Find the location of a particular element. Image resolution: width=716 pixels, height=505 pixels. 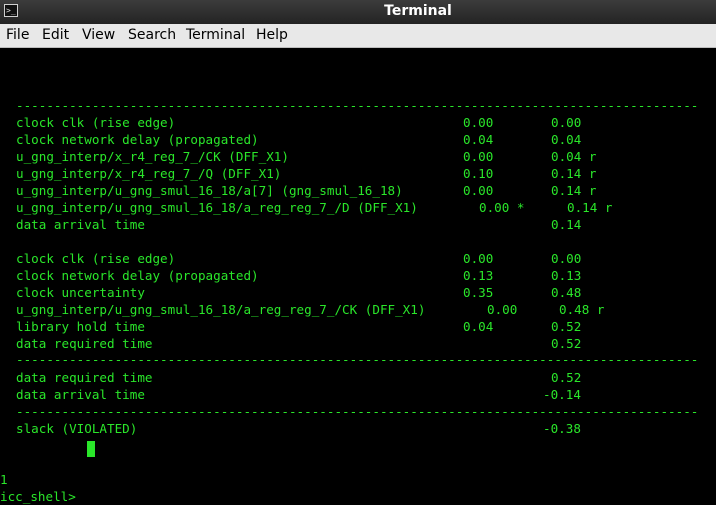

menu-file: File is located at coordinates (17, 35).